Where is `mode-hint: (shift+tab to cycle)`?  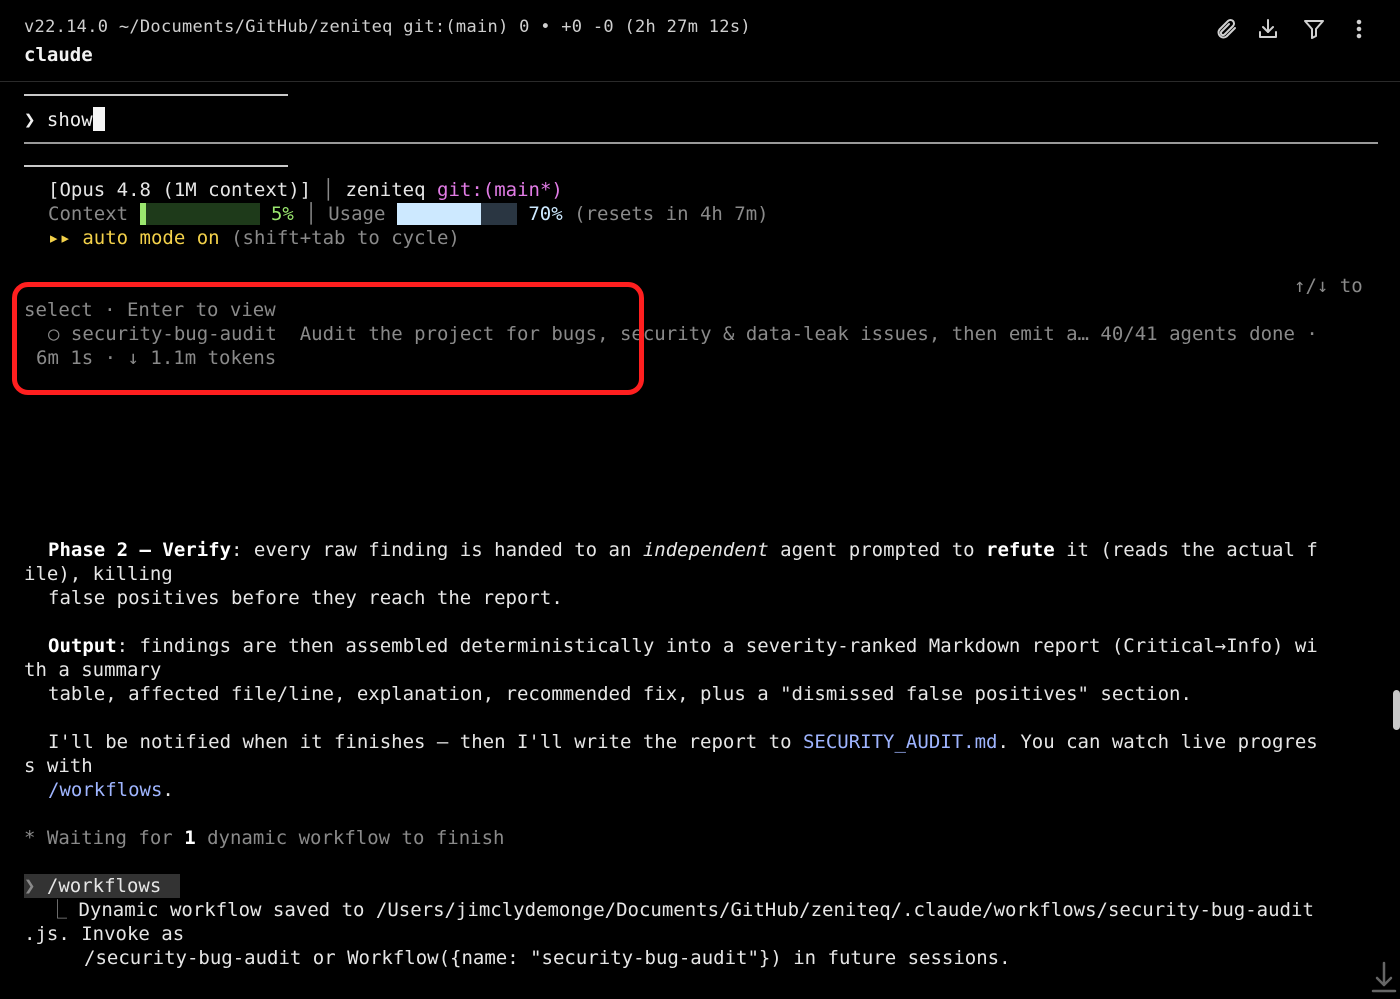
mode-hint: (shift+tab to cycle) is located at coordinates (345, 238).